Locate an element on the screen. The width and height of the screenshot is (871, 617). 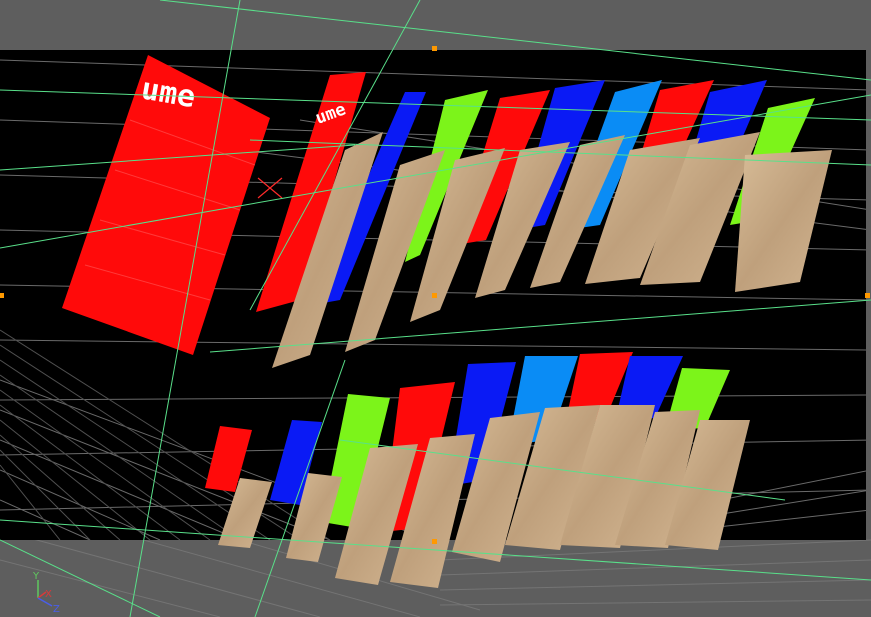
axis-x-label: X is located at coordinates (48, 594).